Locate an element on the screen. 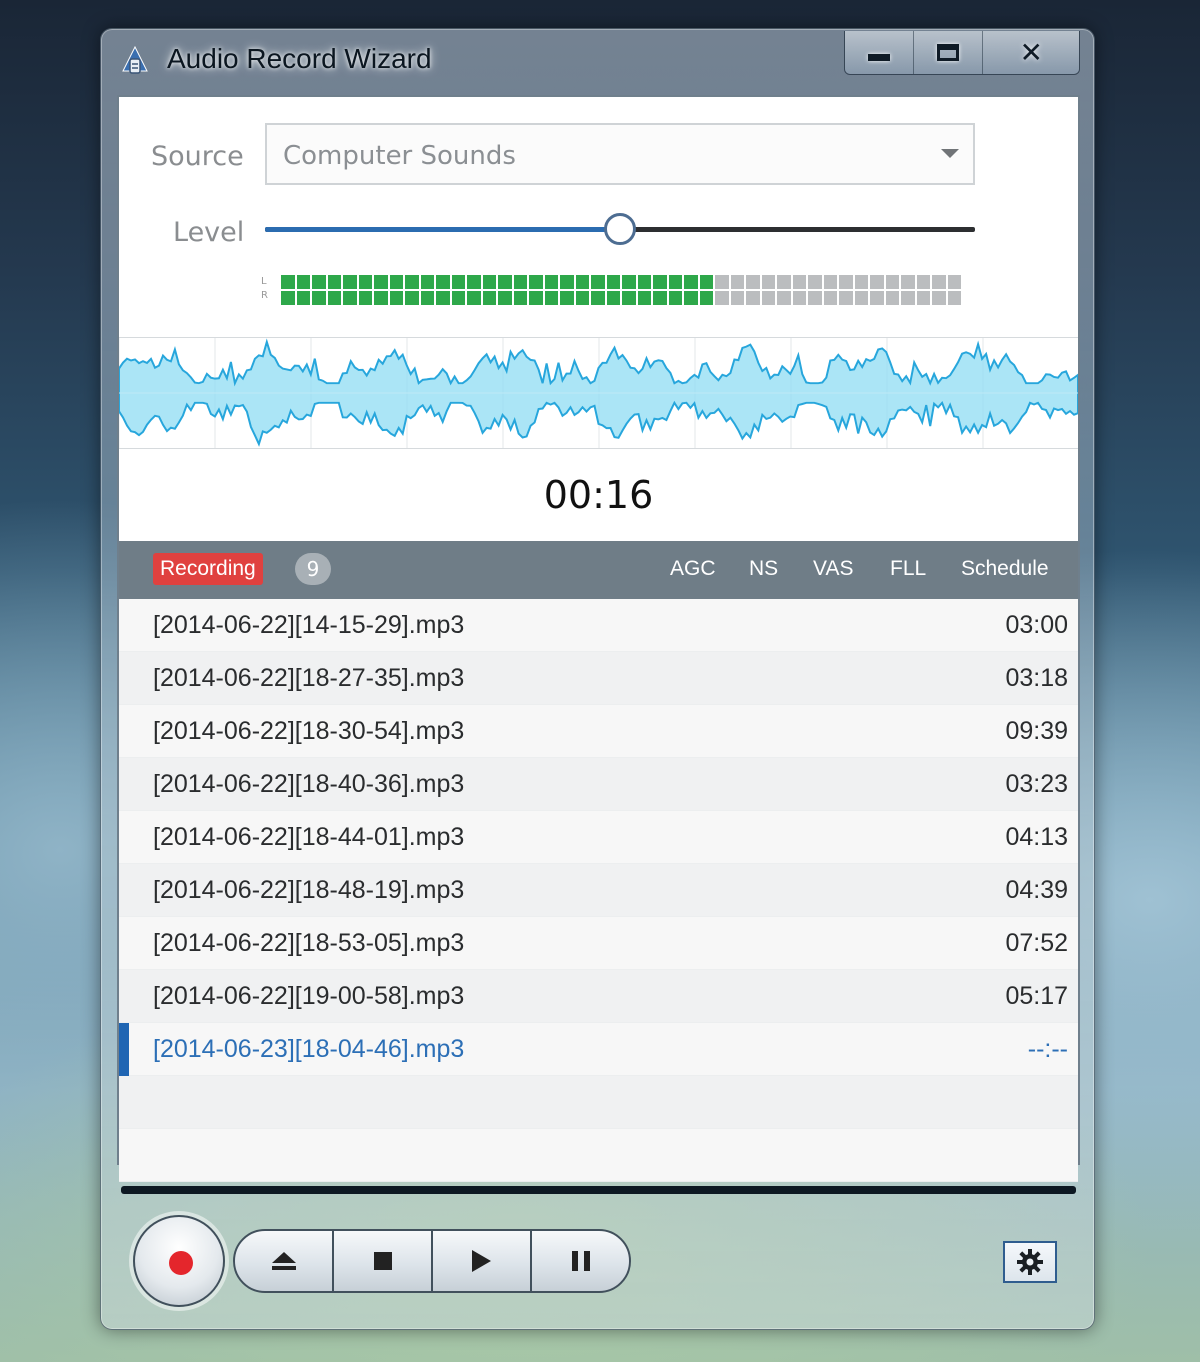  settings-button is located at coordinates (1030, 1262).